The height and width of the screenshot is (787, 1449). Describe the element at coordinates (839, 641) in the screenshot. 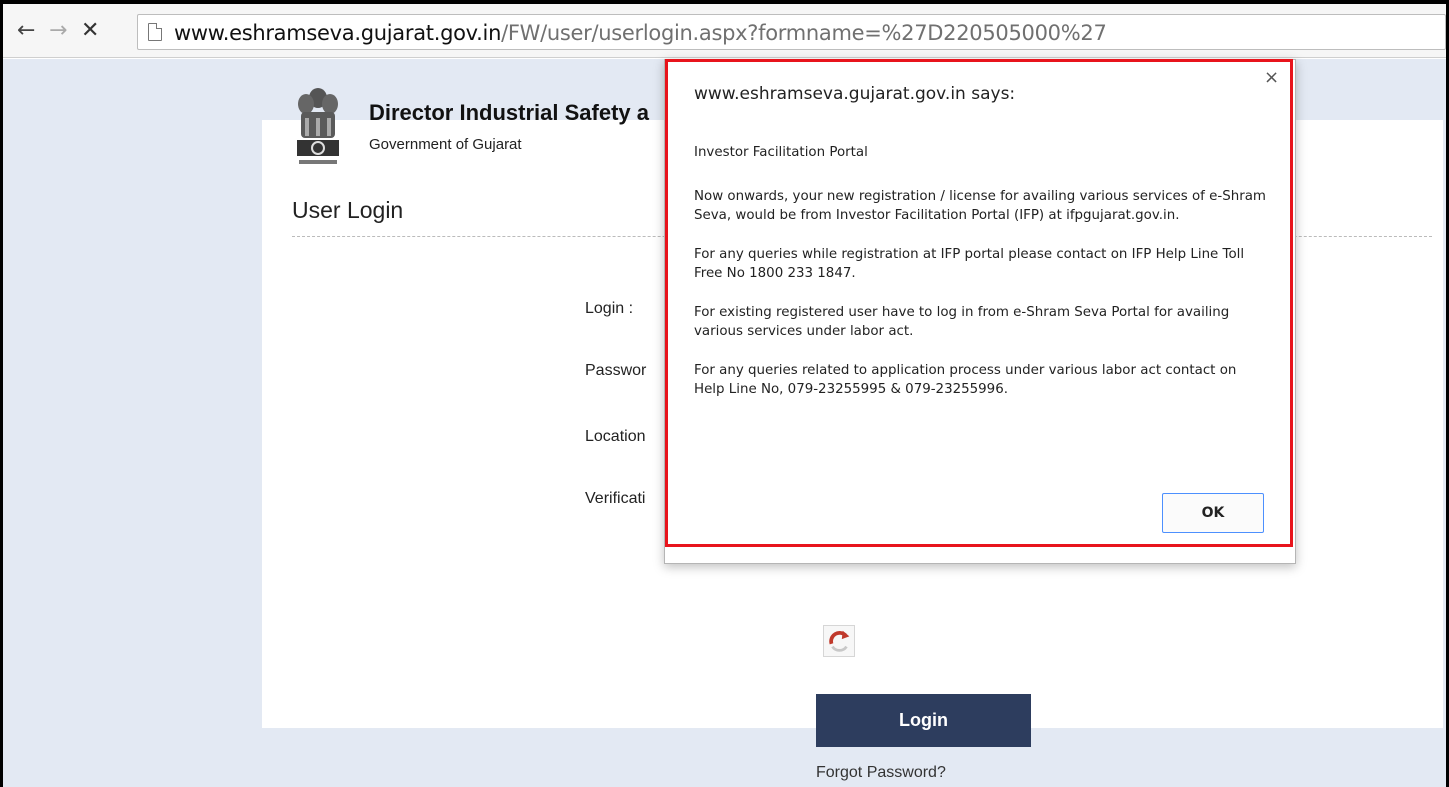

I see `refresh-captcha-icon` at that location.